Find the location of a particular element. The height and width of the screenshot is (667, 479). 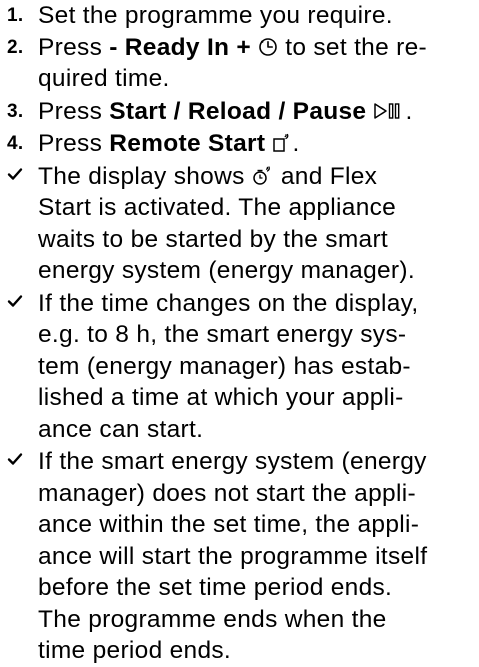

start-pause-icon is located at coordinates (389, 111).